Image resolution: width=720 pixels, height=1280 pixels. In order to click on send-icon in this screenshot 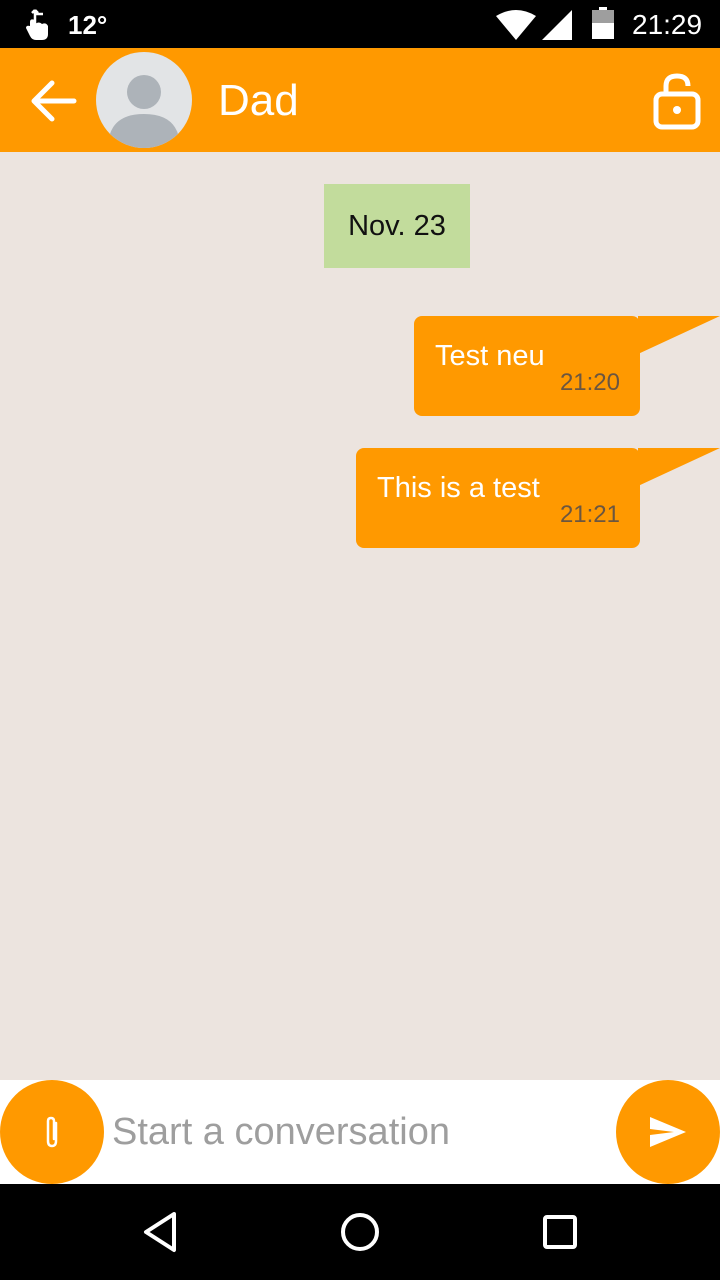, I will do `click(668, 1132)`.